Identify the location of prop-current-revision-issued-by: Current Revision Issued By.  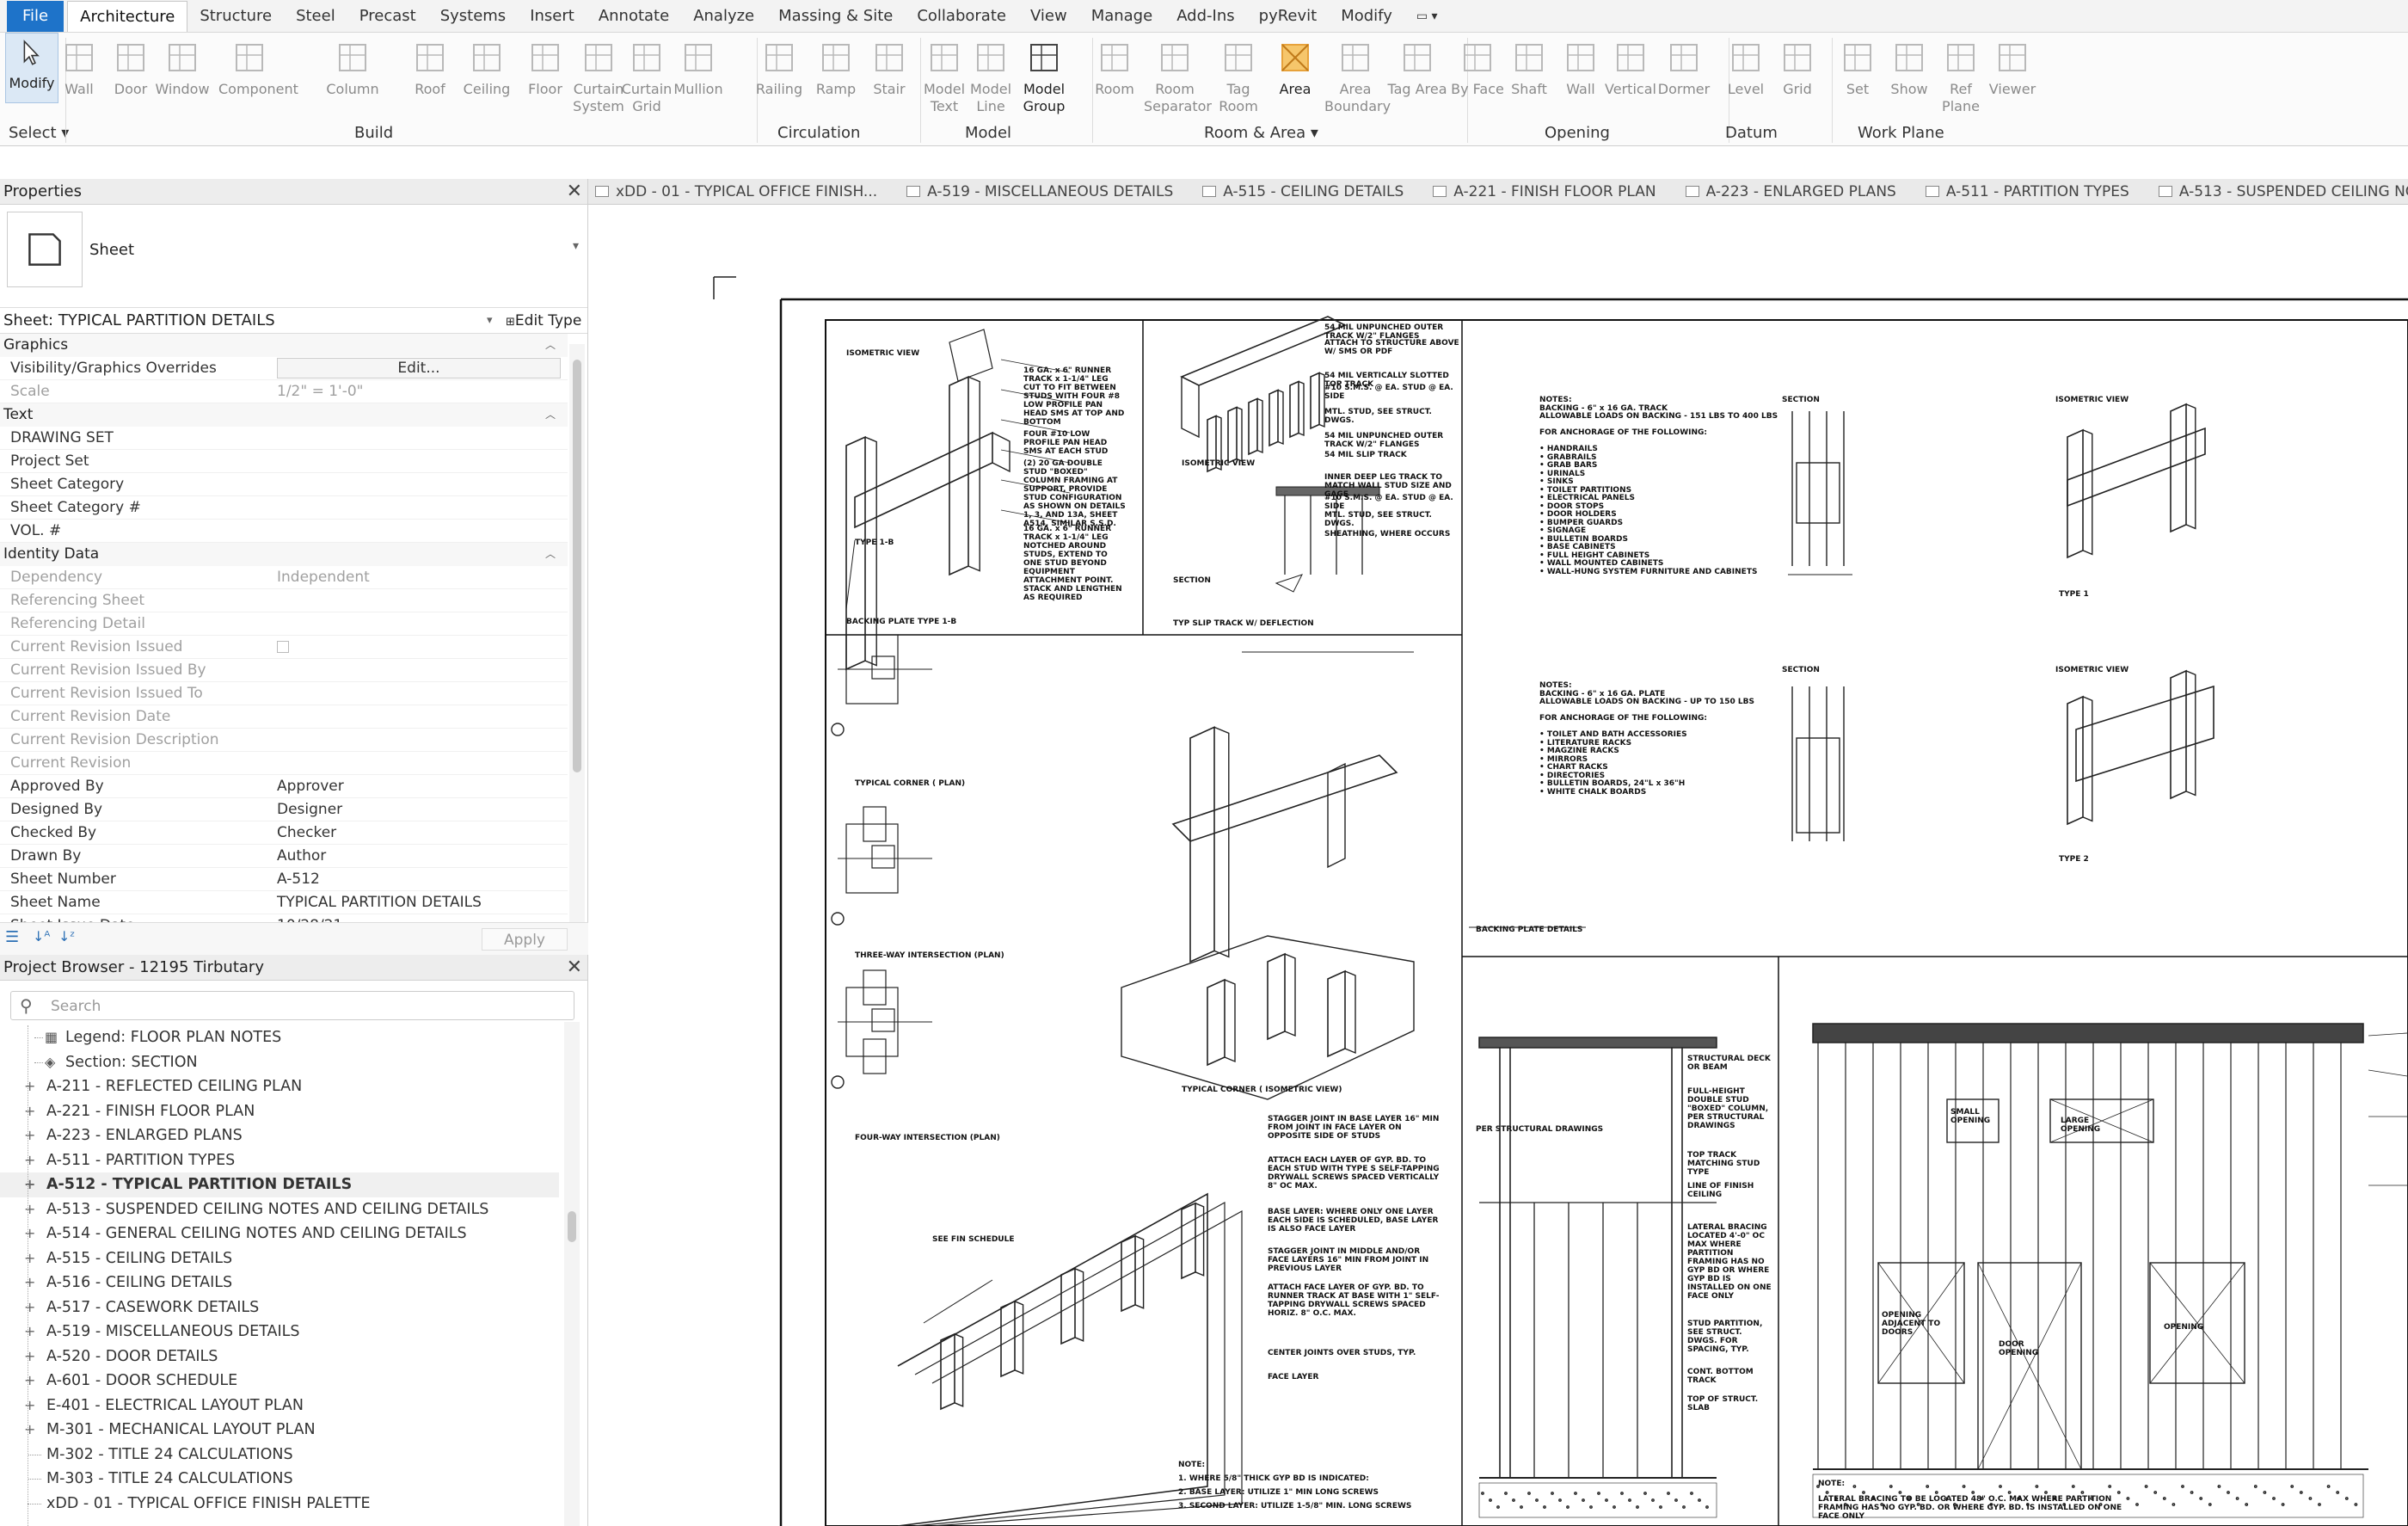
(284, 670).